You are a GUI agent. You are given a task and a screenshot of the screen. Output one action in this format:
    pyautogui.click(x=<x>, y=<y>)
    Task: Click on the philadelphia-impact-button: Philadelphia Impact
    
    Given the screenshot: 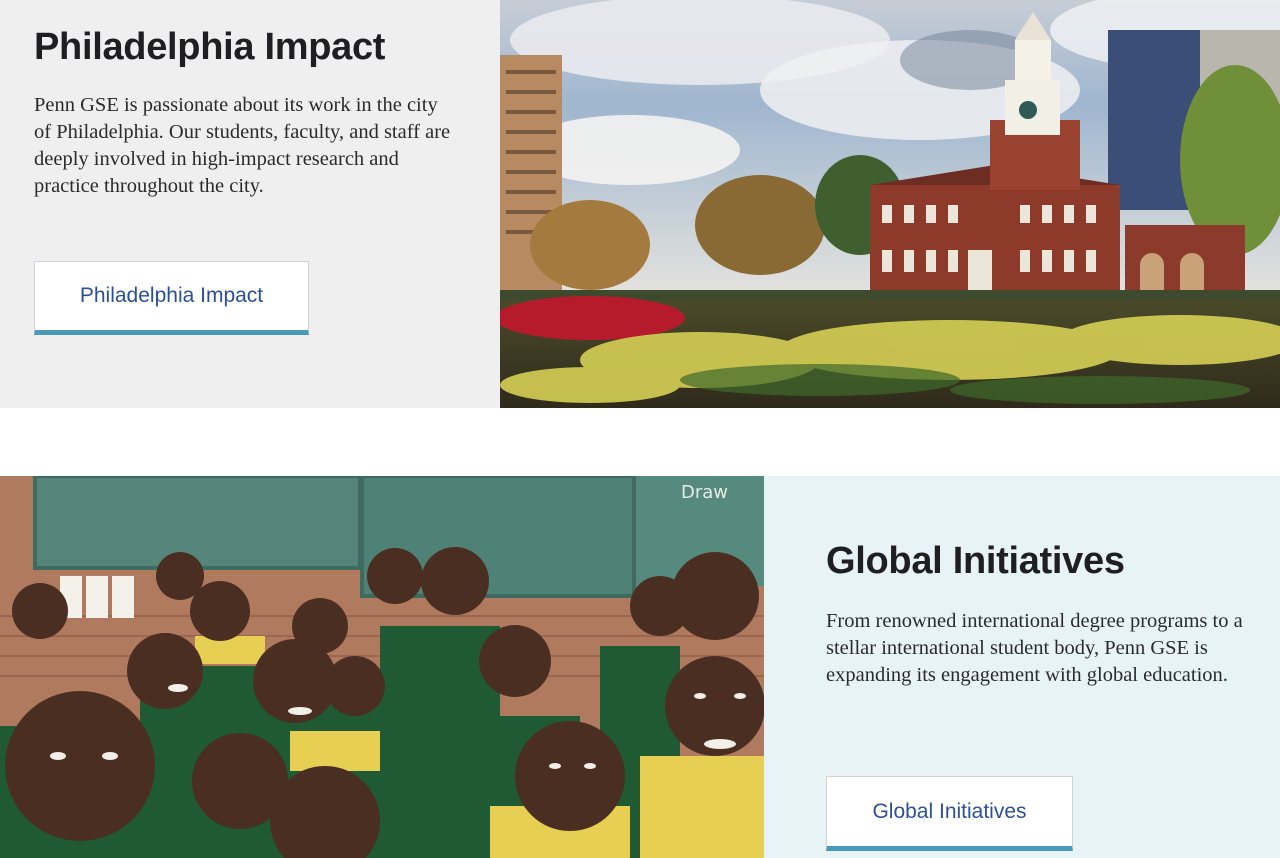 What is the action you would take?
    pyautogui.click(x=171, y=298)
    